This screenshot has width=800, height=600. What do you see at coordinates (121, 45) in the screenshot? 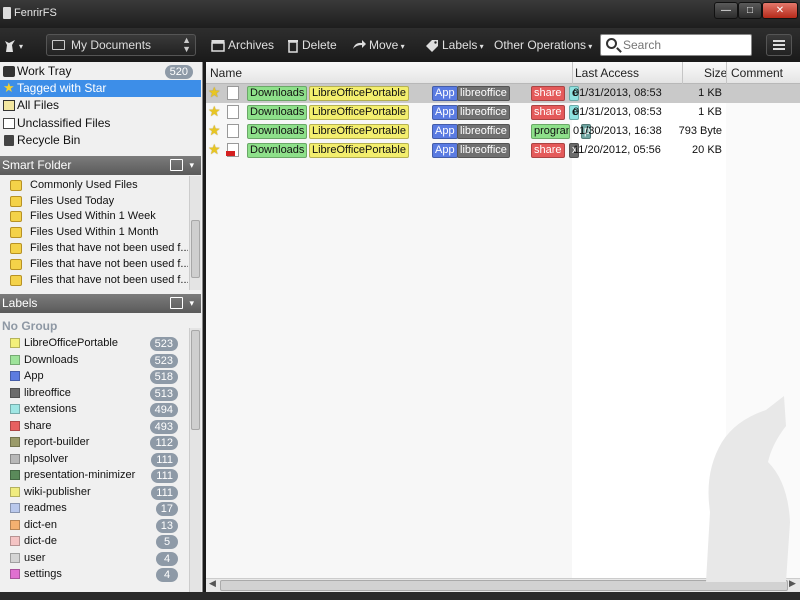
I see `location-select: My Documents ▲ ▼` at bounding box center [121, 45].